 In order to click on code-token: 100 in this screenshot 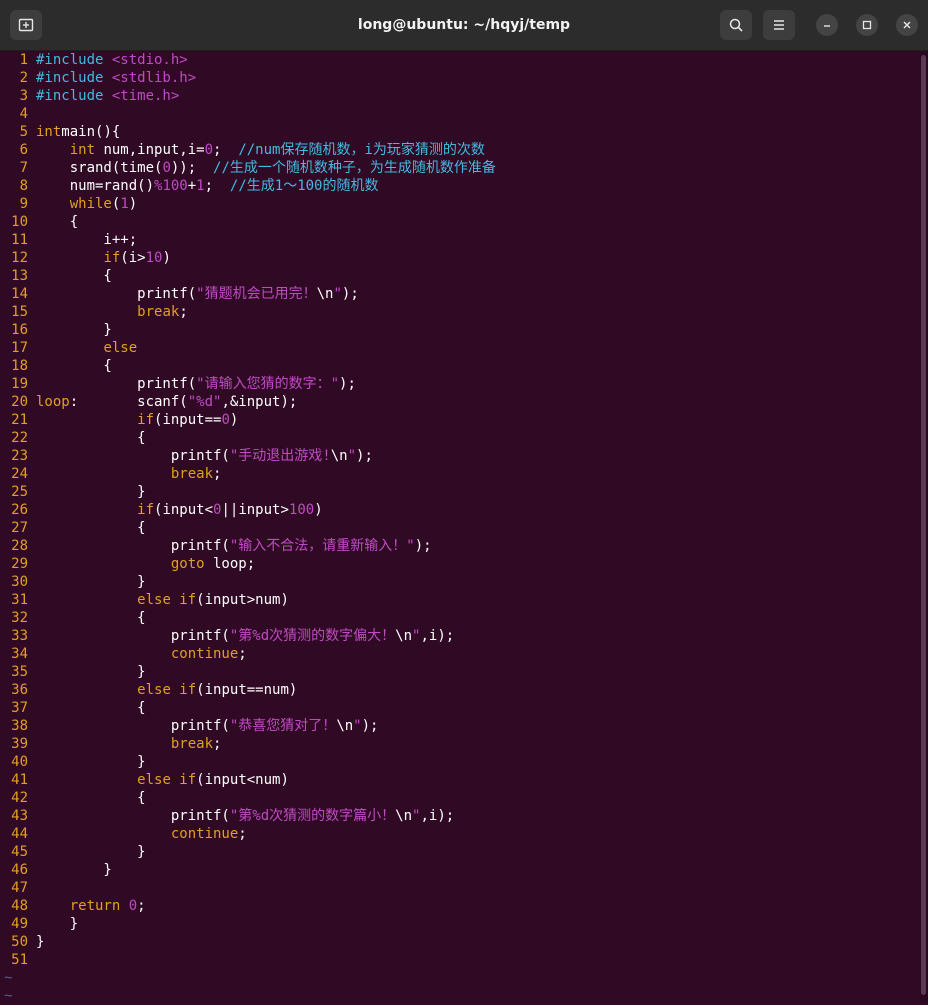, I will do `click(301, 510)`.